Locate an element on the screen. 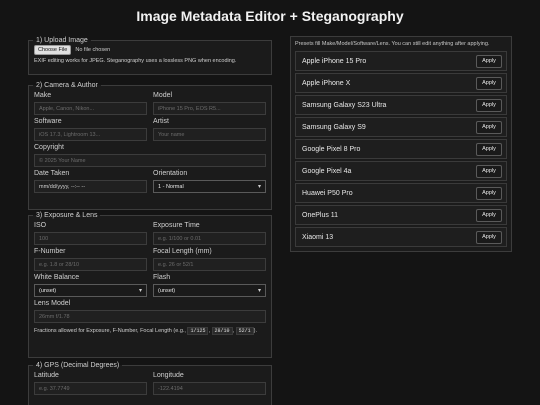  f-number-input: e.g. 1.8 or 28/10 is located at coordinates (90, 264).